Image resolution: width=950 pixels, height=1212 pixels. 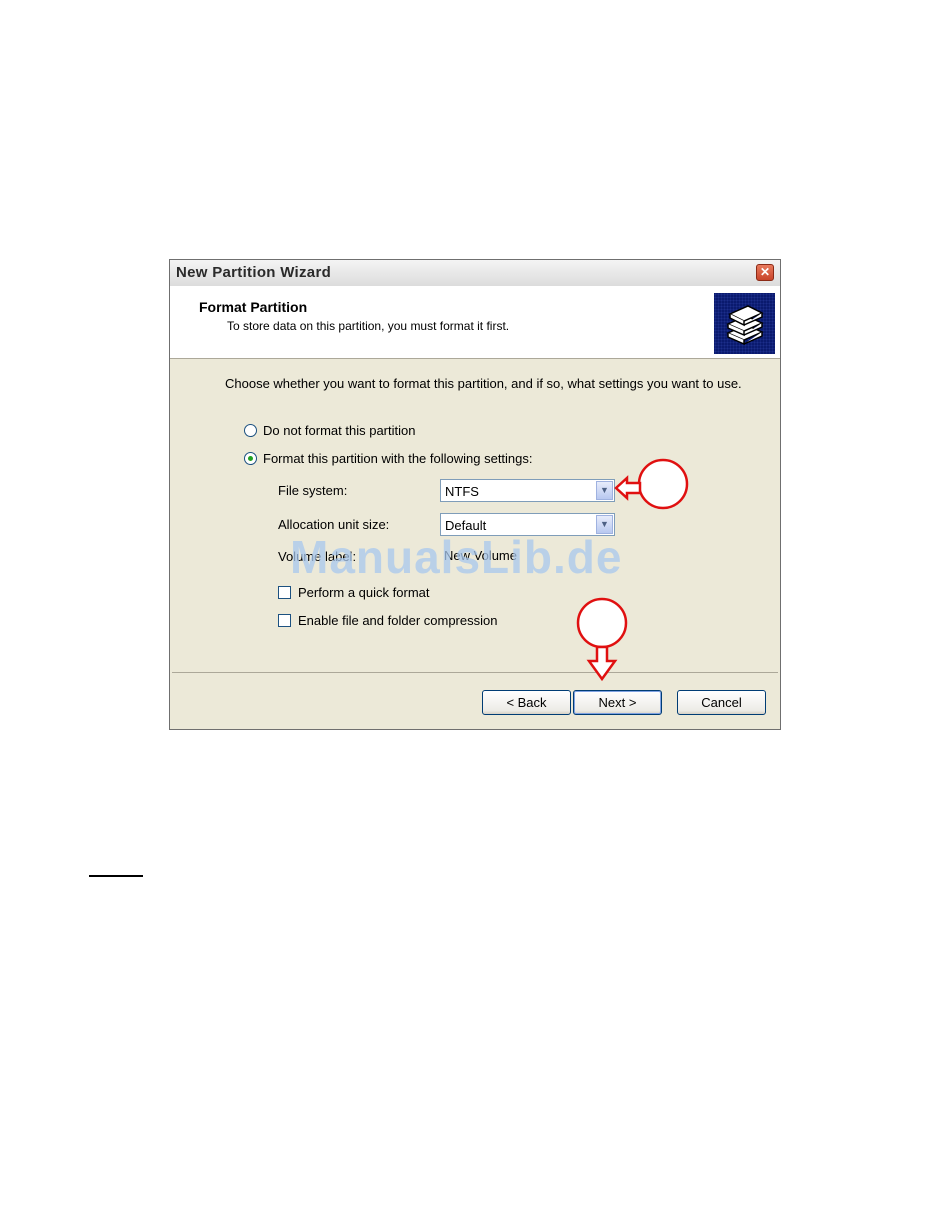 I want to click on left-arrow-icon, so click(x=628, y=488).